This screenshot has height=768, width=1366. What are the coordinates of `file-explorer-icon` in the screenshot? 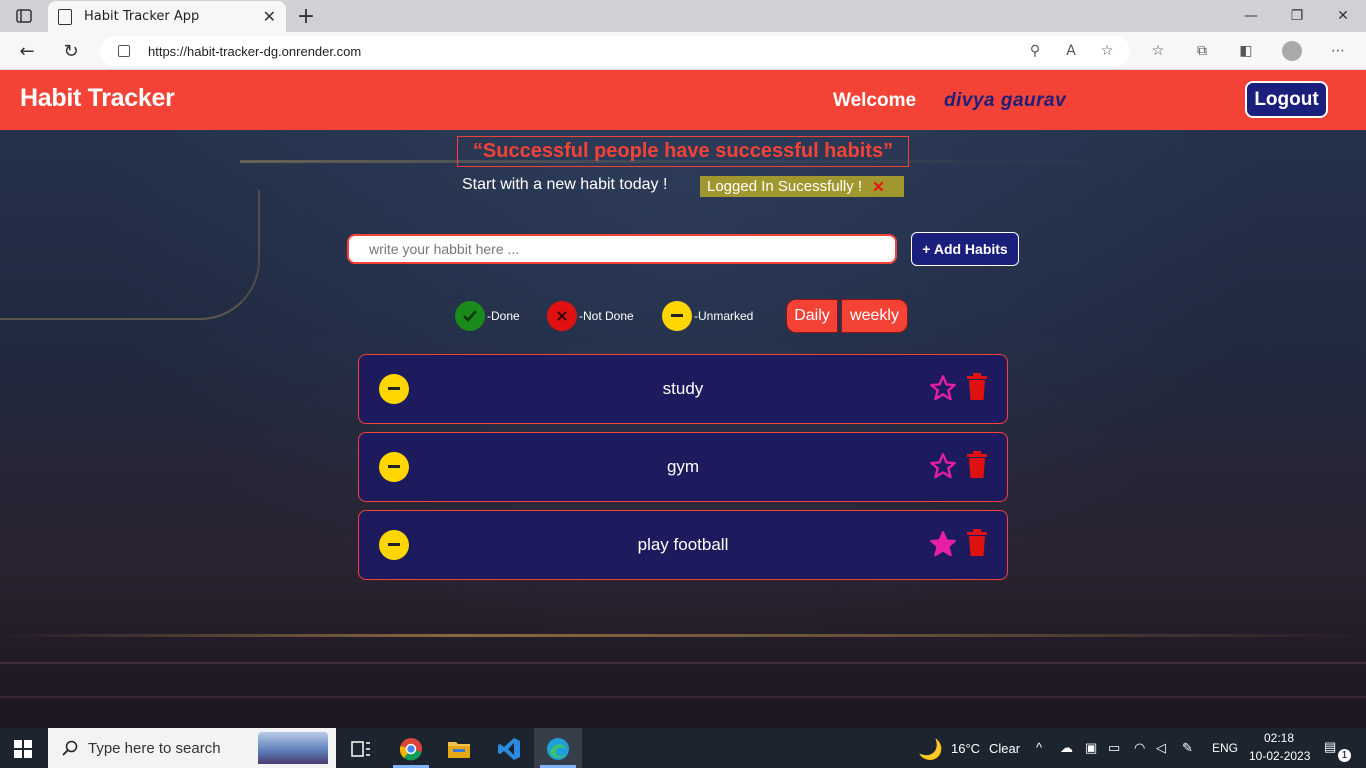 It's located at (459, 749).